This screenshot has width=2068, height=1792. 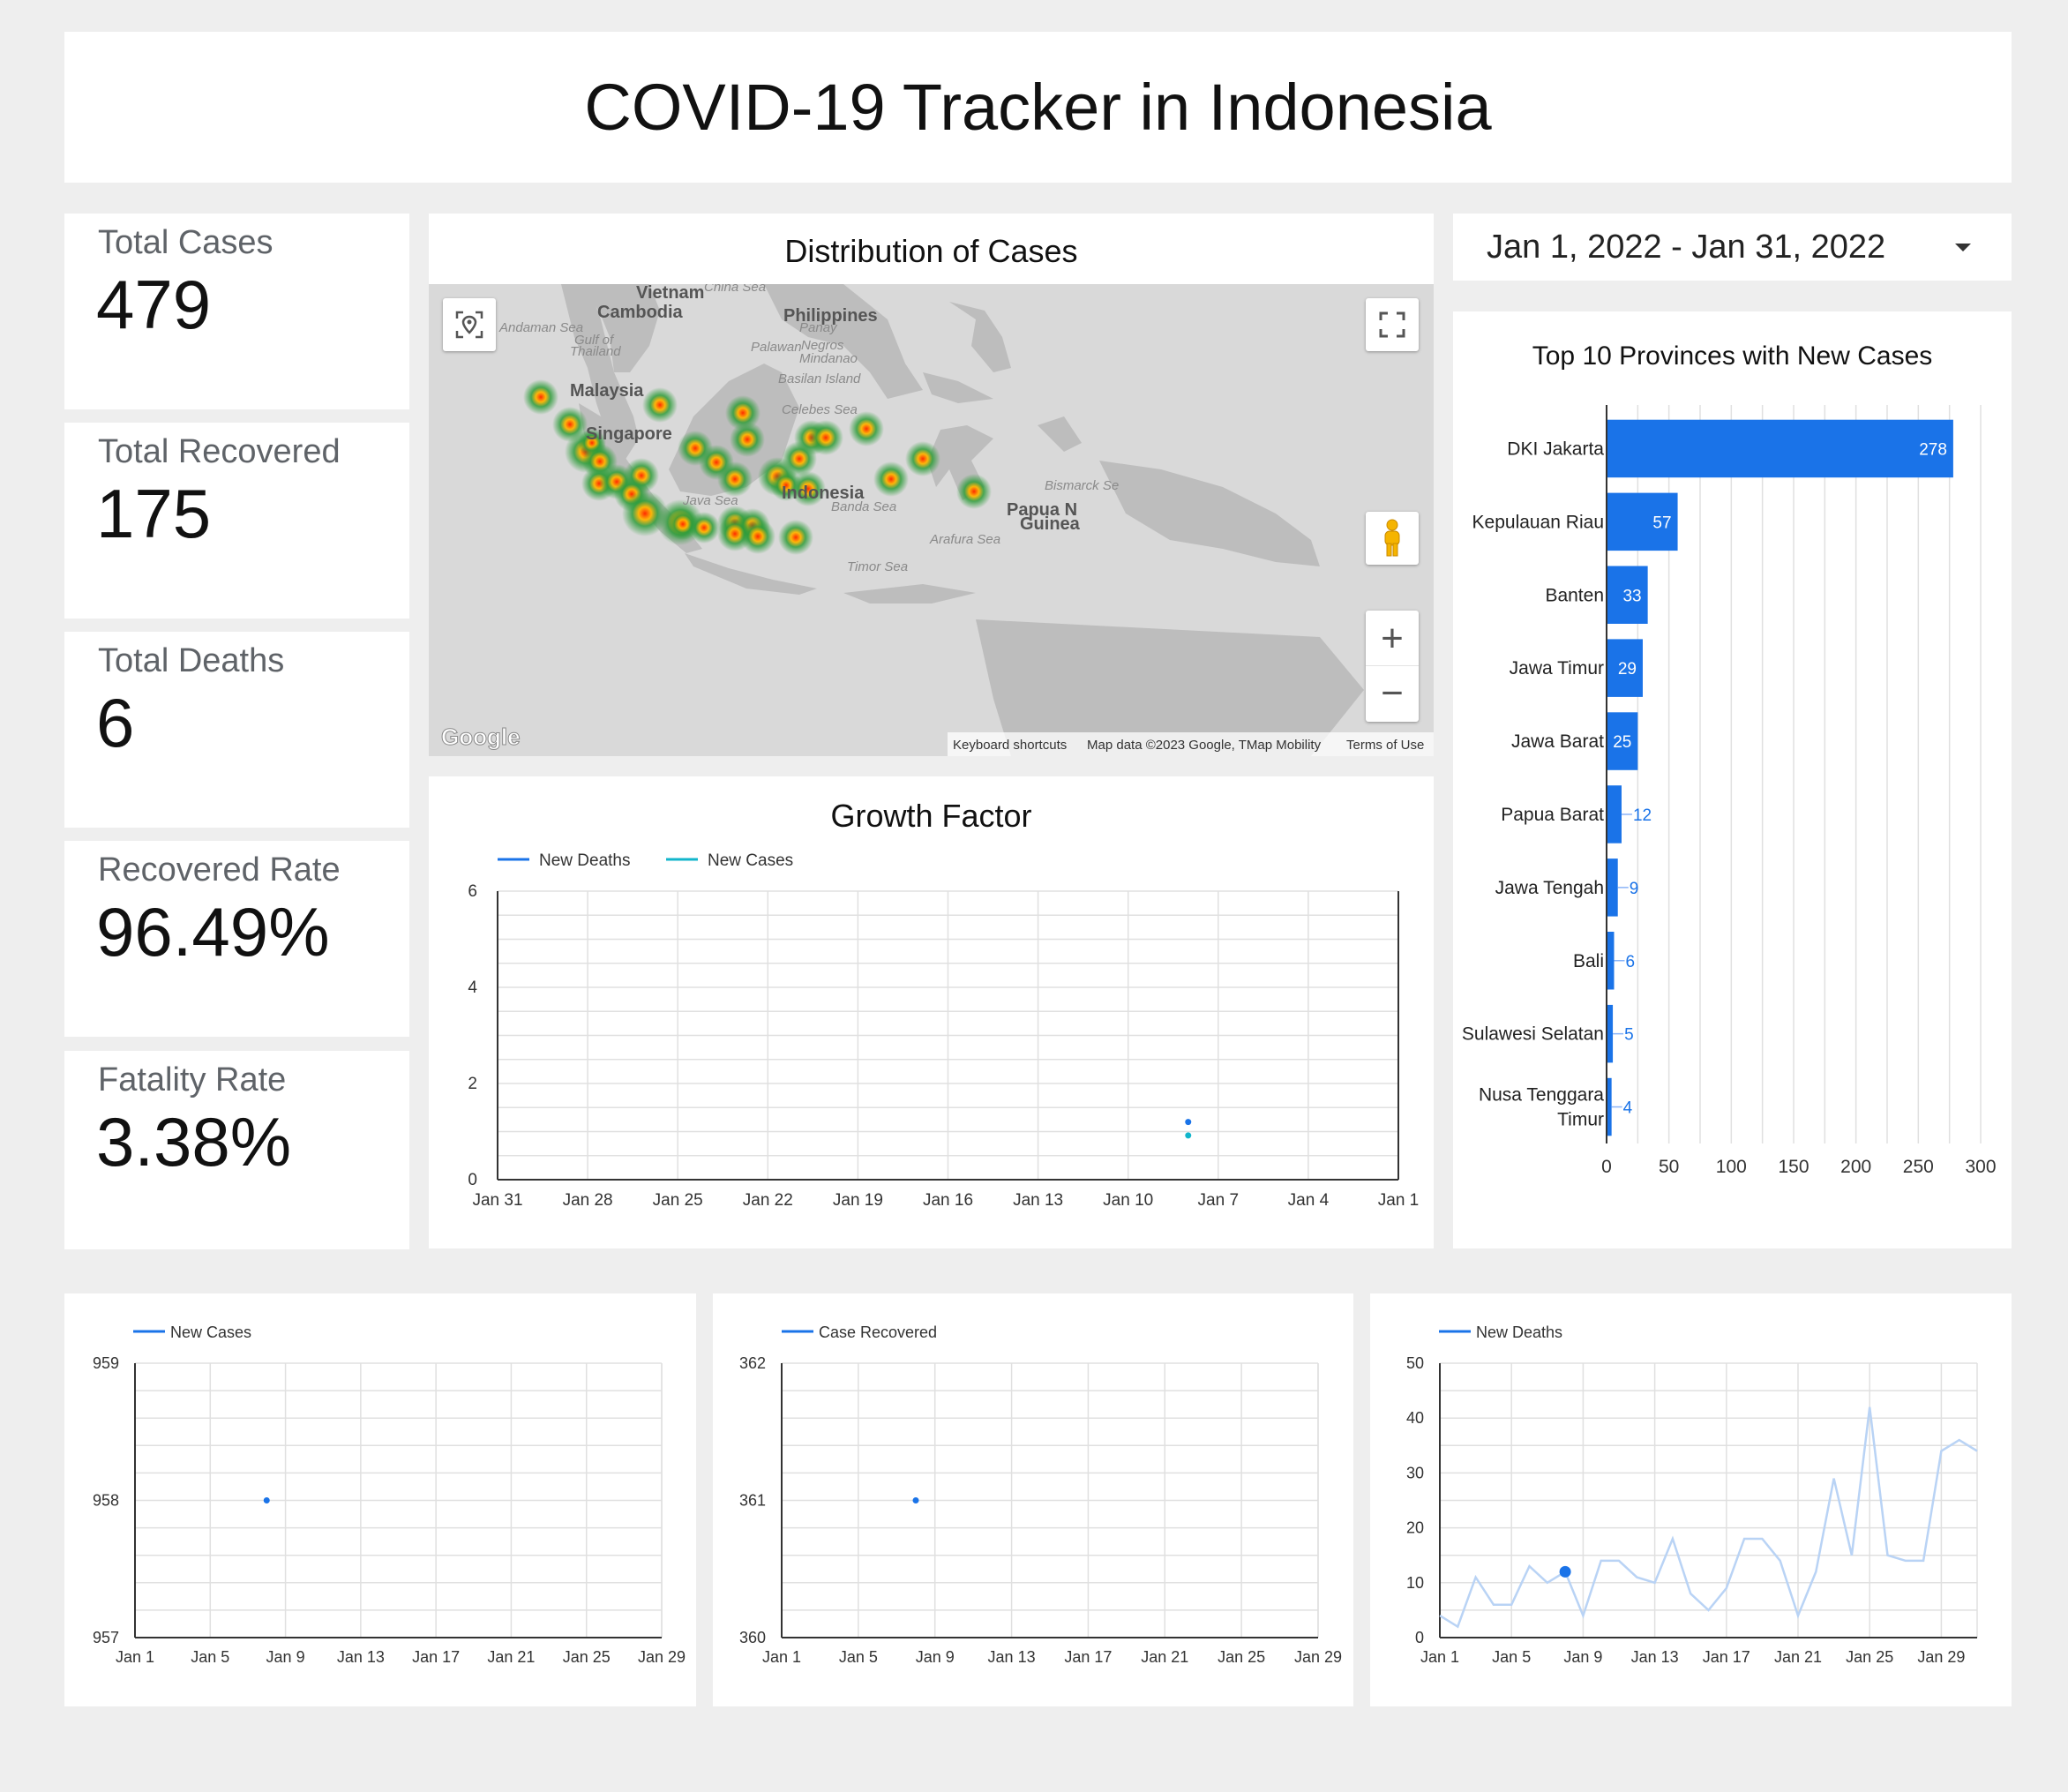 What do you see at coordinates (629, 434) in the screenshot?
I see `map-label-singapore: Singapore` at bounding box center [629, 434].